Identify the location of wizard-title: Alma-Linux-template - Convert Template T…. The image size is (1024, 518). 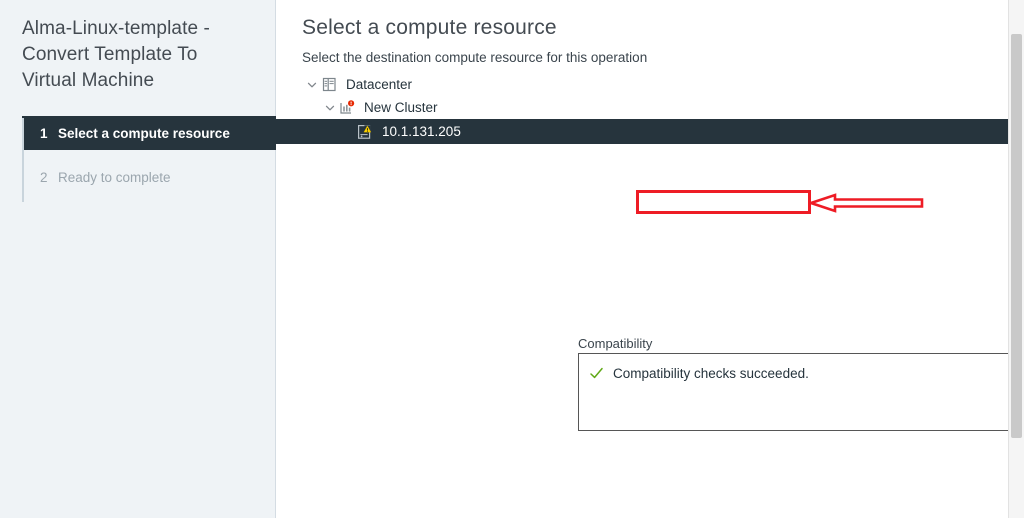
(116, 54).